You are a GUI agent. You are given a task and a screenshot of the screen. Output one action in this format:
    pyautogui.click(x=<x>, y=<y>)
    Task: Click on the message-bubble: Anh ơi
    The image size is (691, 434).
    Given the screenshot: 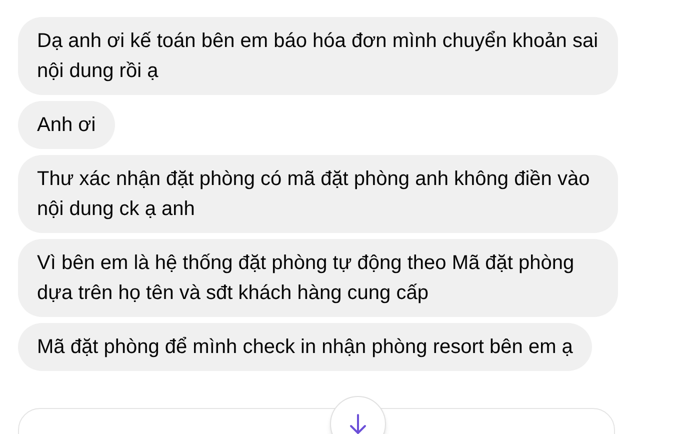 What is the action you would take?
    pyautogui.click(x=66, y=125)
    